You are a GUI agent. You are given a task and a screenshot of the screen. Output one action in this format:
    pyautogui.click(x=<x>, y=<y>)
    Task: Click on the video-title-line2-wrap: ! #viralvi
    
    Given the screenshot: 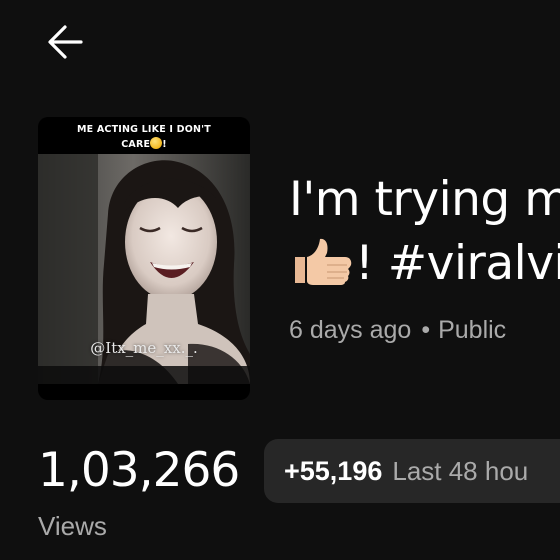 What is the action you would take?
    pyautogui.click(x=424, y=264)
    